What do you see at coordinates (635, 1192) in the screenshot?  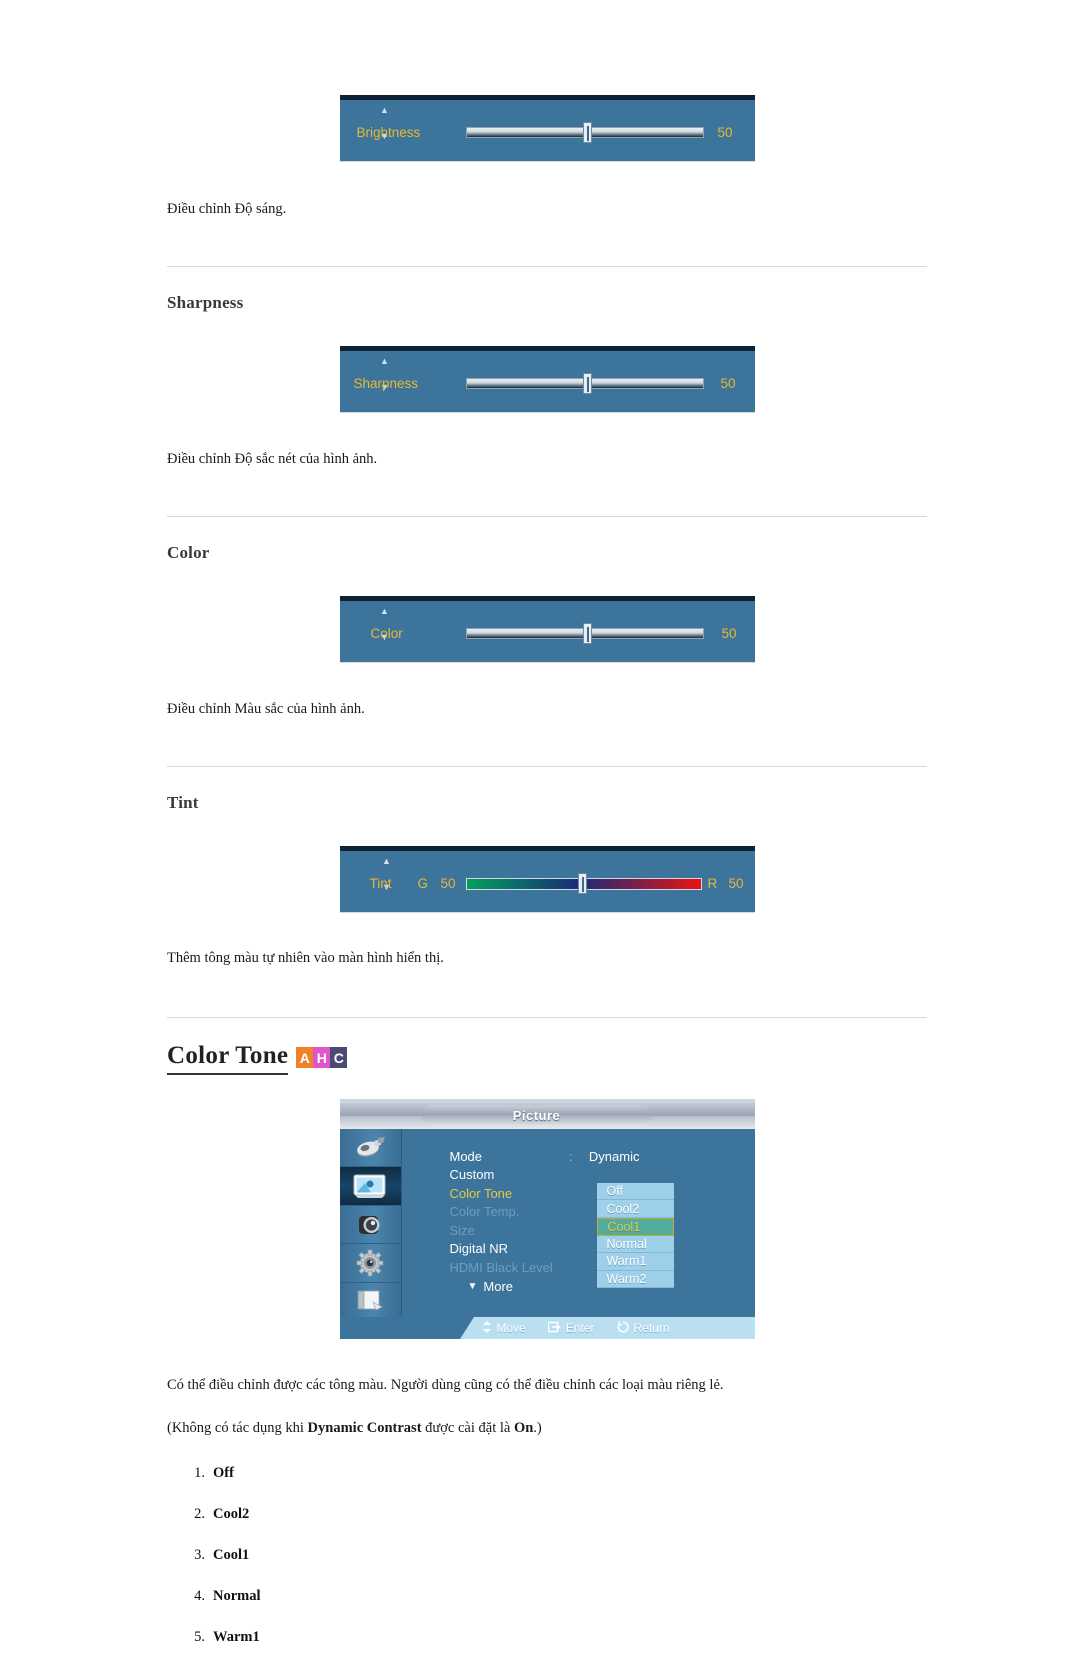 I see `dropdown-option: Off` at bounding box center [635, 1192].